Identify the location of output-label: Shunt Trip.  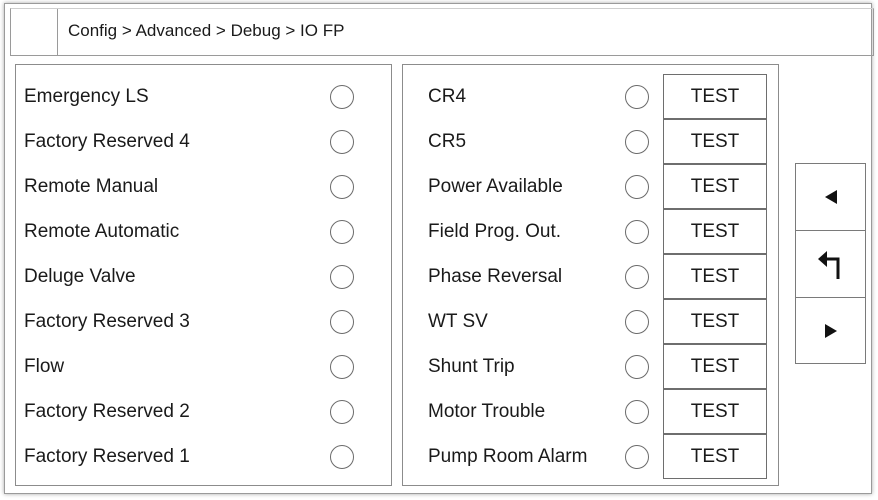
(471, 366).